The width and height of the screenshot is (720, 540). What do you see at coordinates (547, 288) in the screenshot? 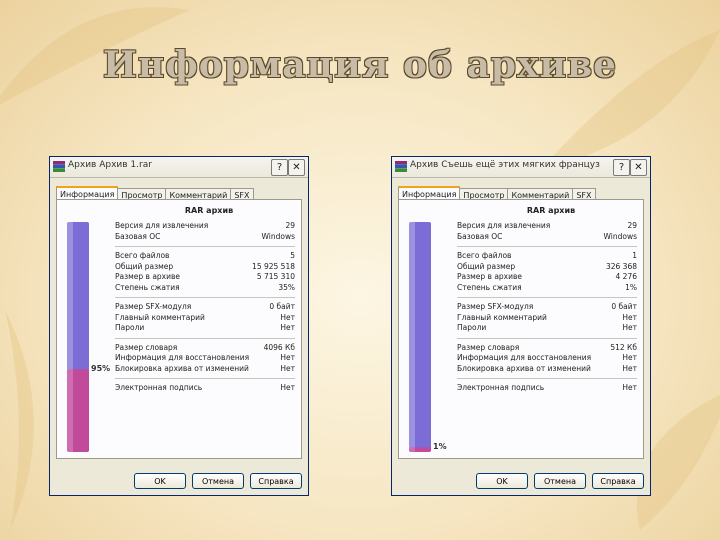
I see `info-row: Степень сжатия 1%` at bounding box center [547, 288].